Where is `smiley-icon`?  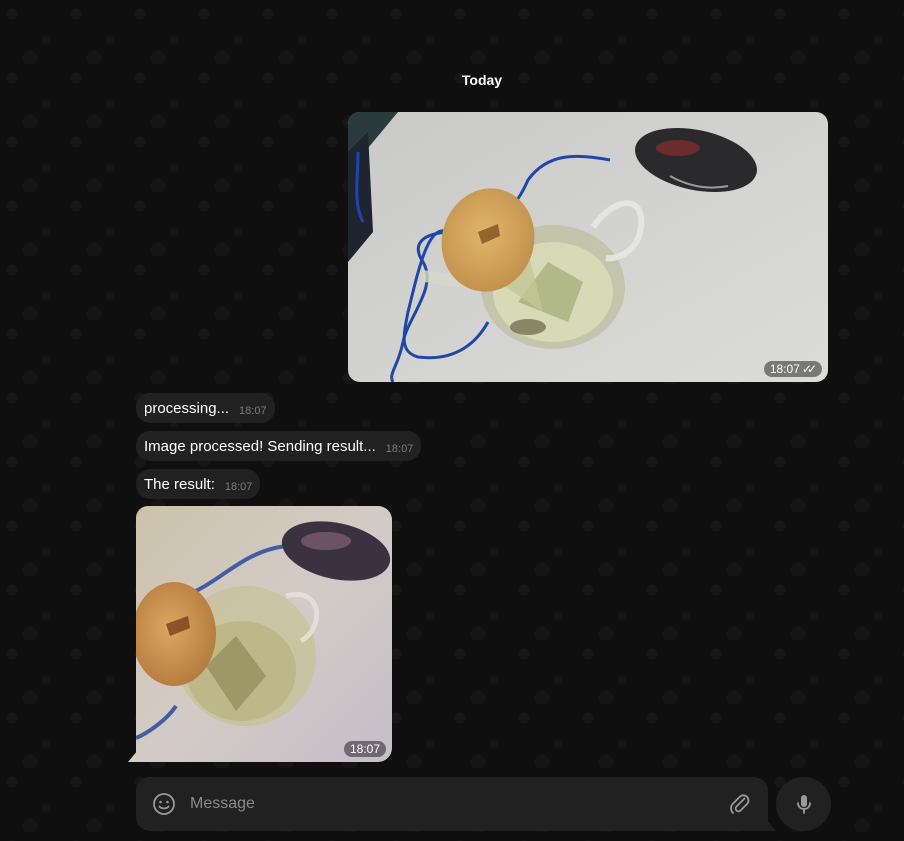
smiley-icon is located at coordinates (164, 804).